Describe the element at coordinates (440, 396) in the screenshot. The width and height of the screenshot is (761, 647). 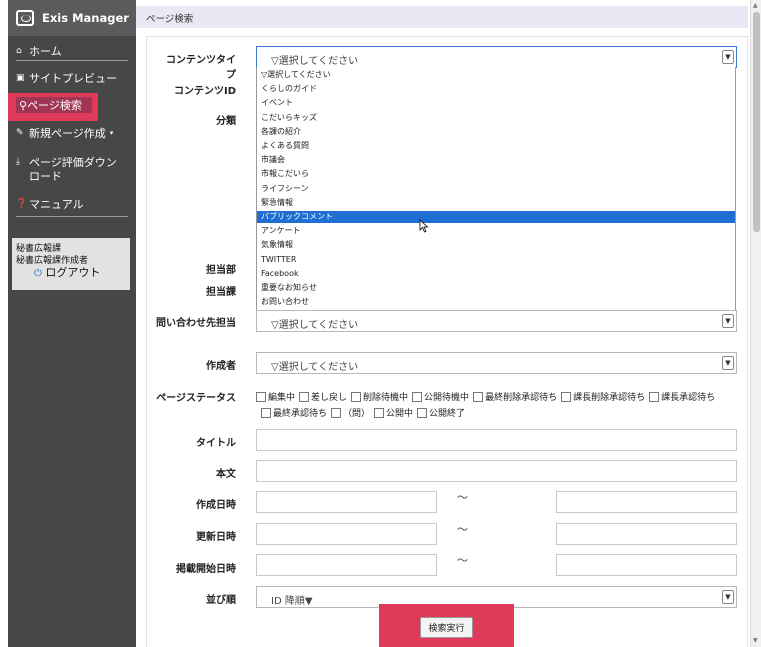
I see `status-checkbox: 公開待機中` at that location.